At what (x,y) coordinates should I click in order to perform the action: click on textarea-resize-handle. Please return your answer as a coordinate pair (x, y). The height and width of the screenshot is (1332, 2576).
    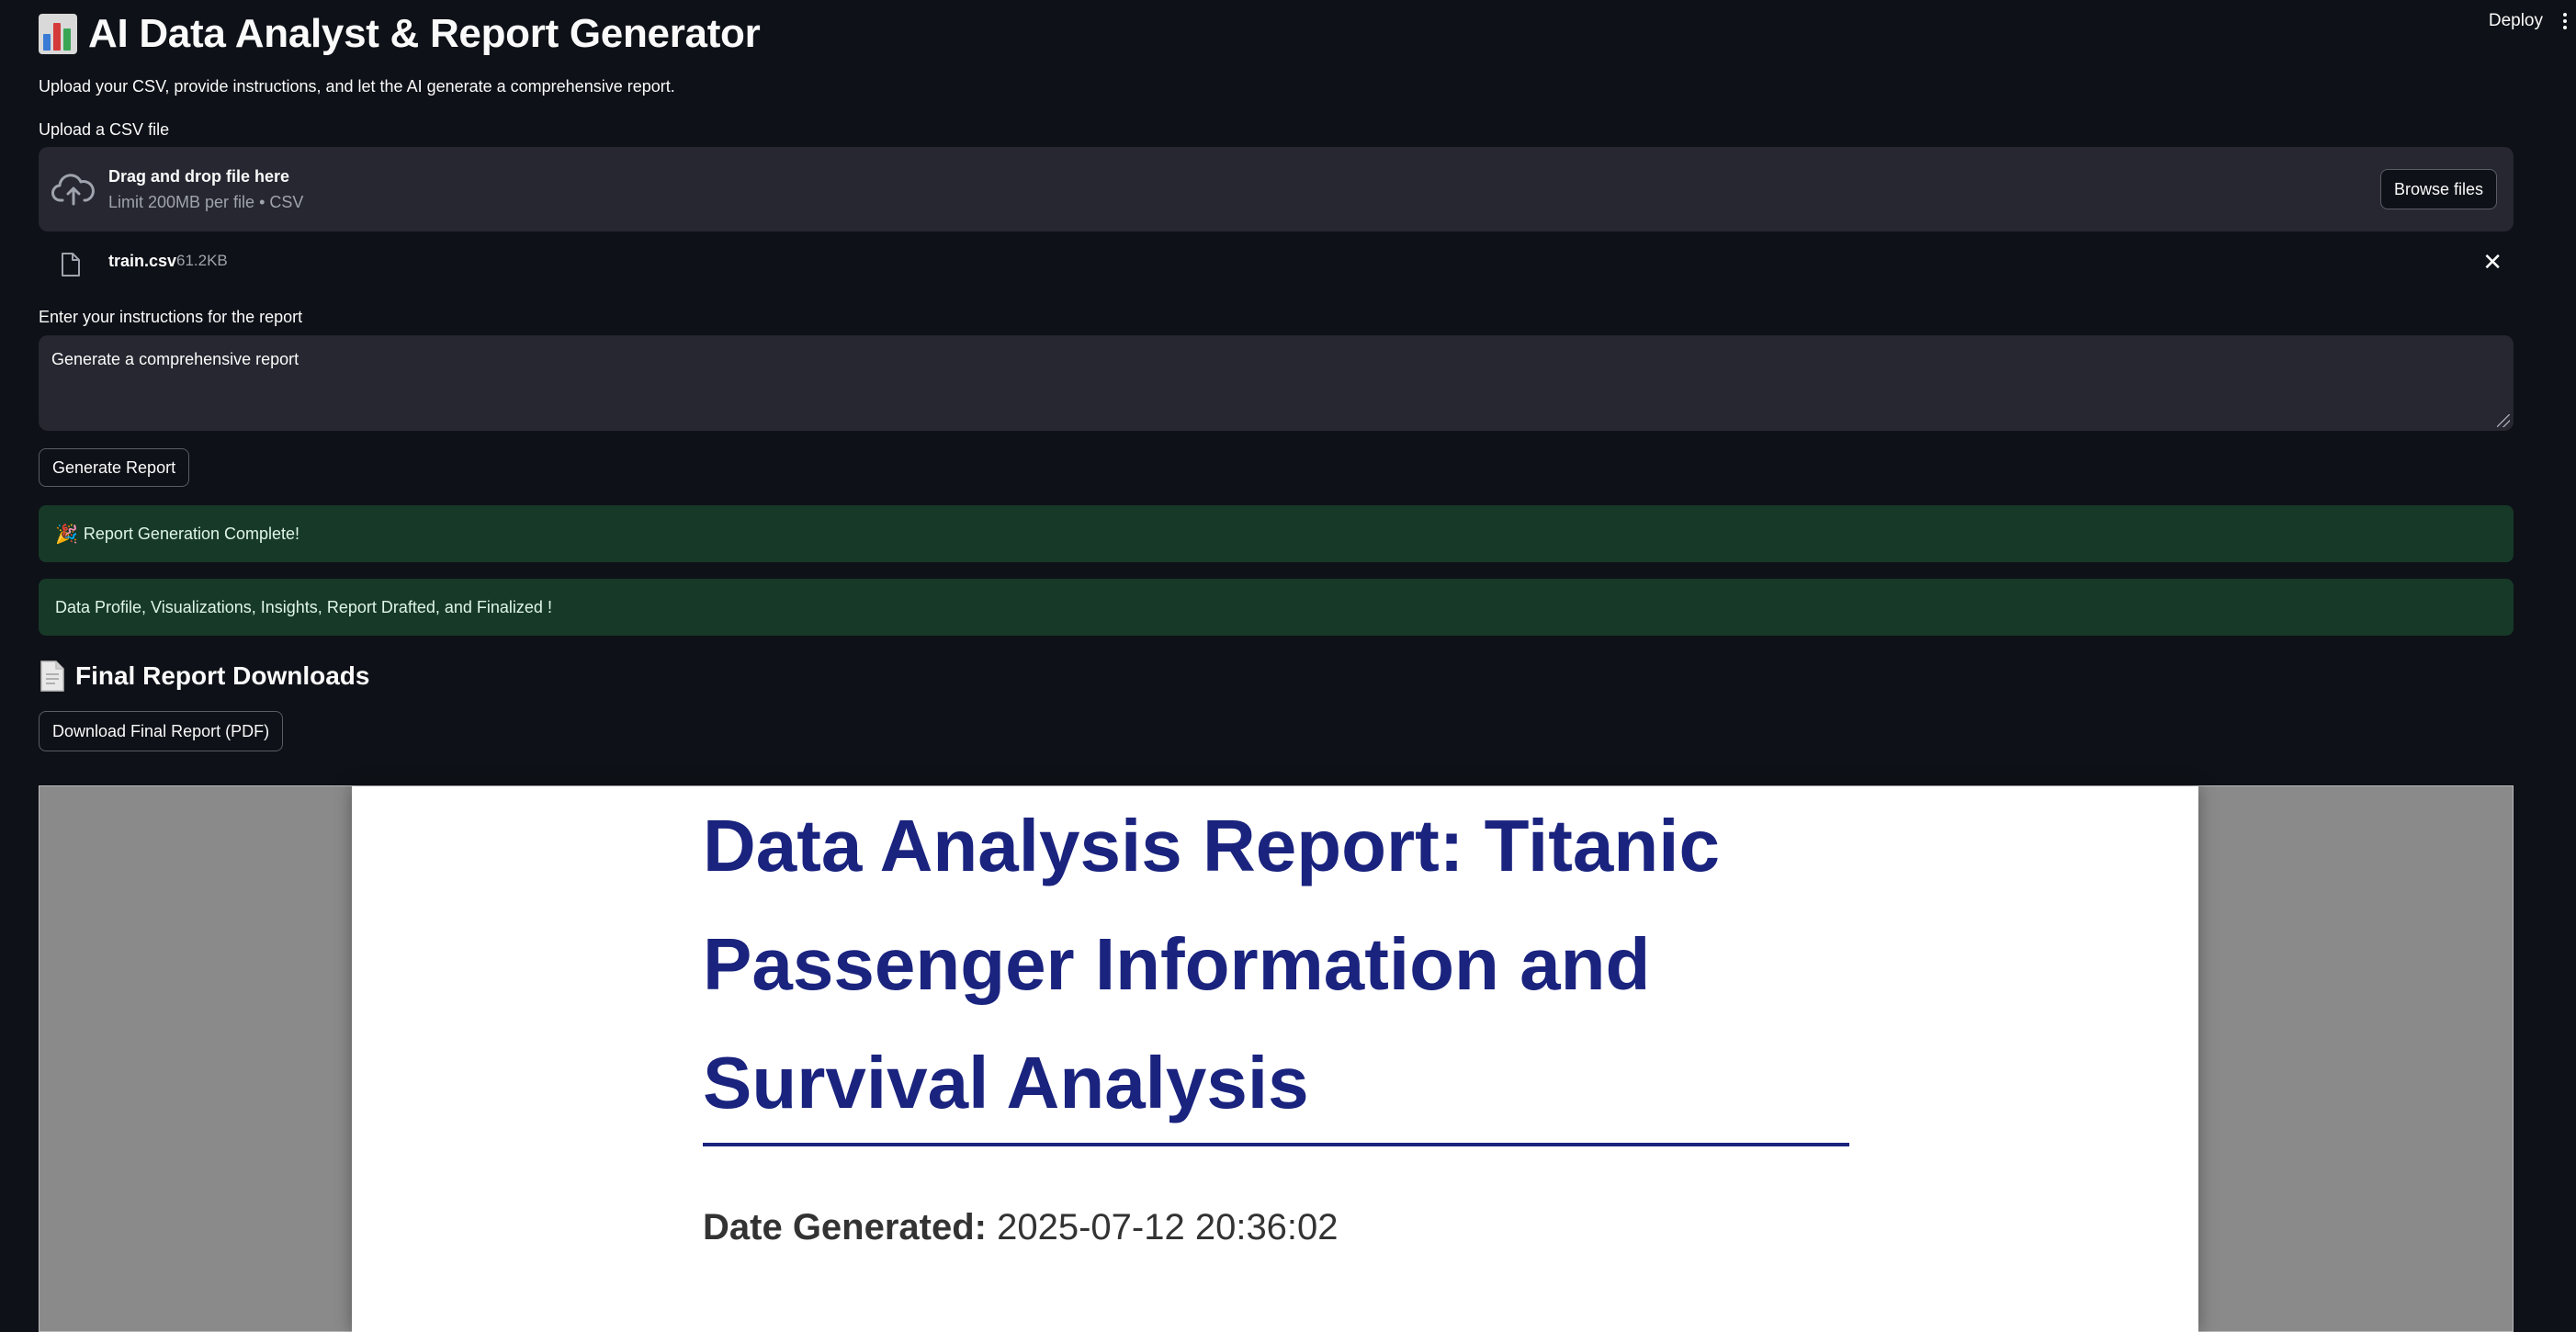
    Looking at the image, I should click on (2503, 421).